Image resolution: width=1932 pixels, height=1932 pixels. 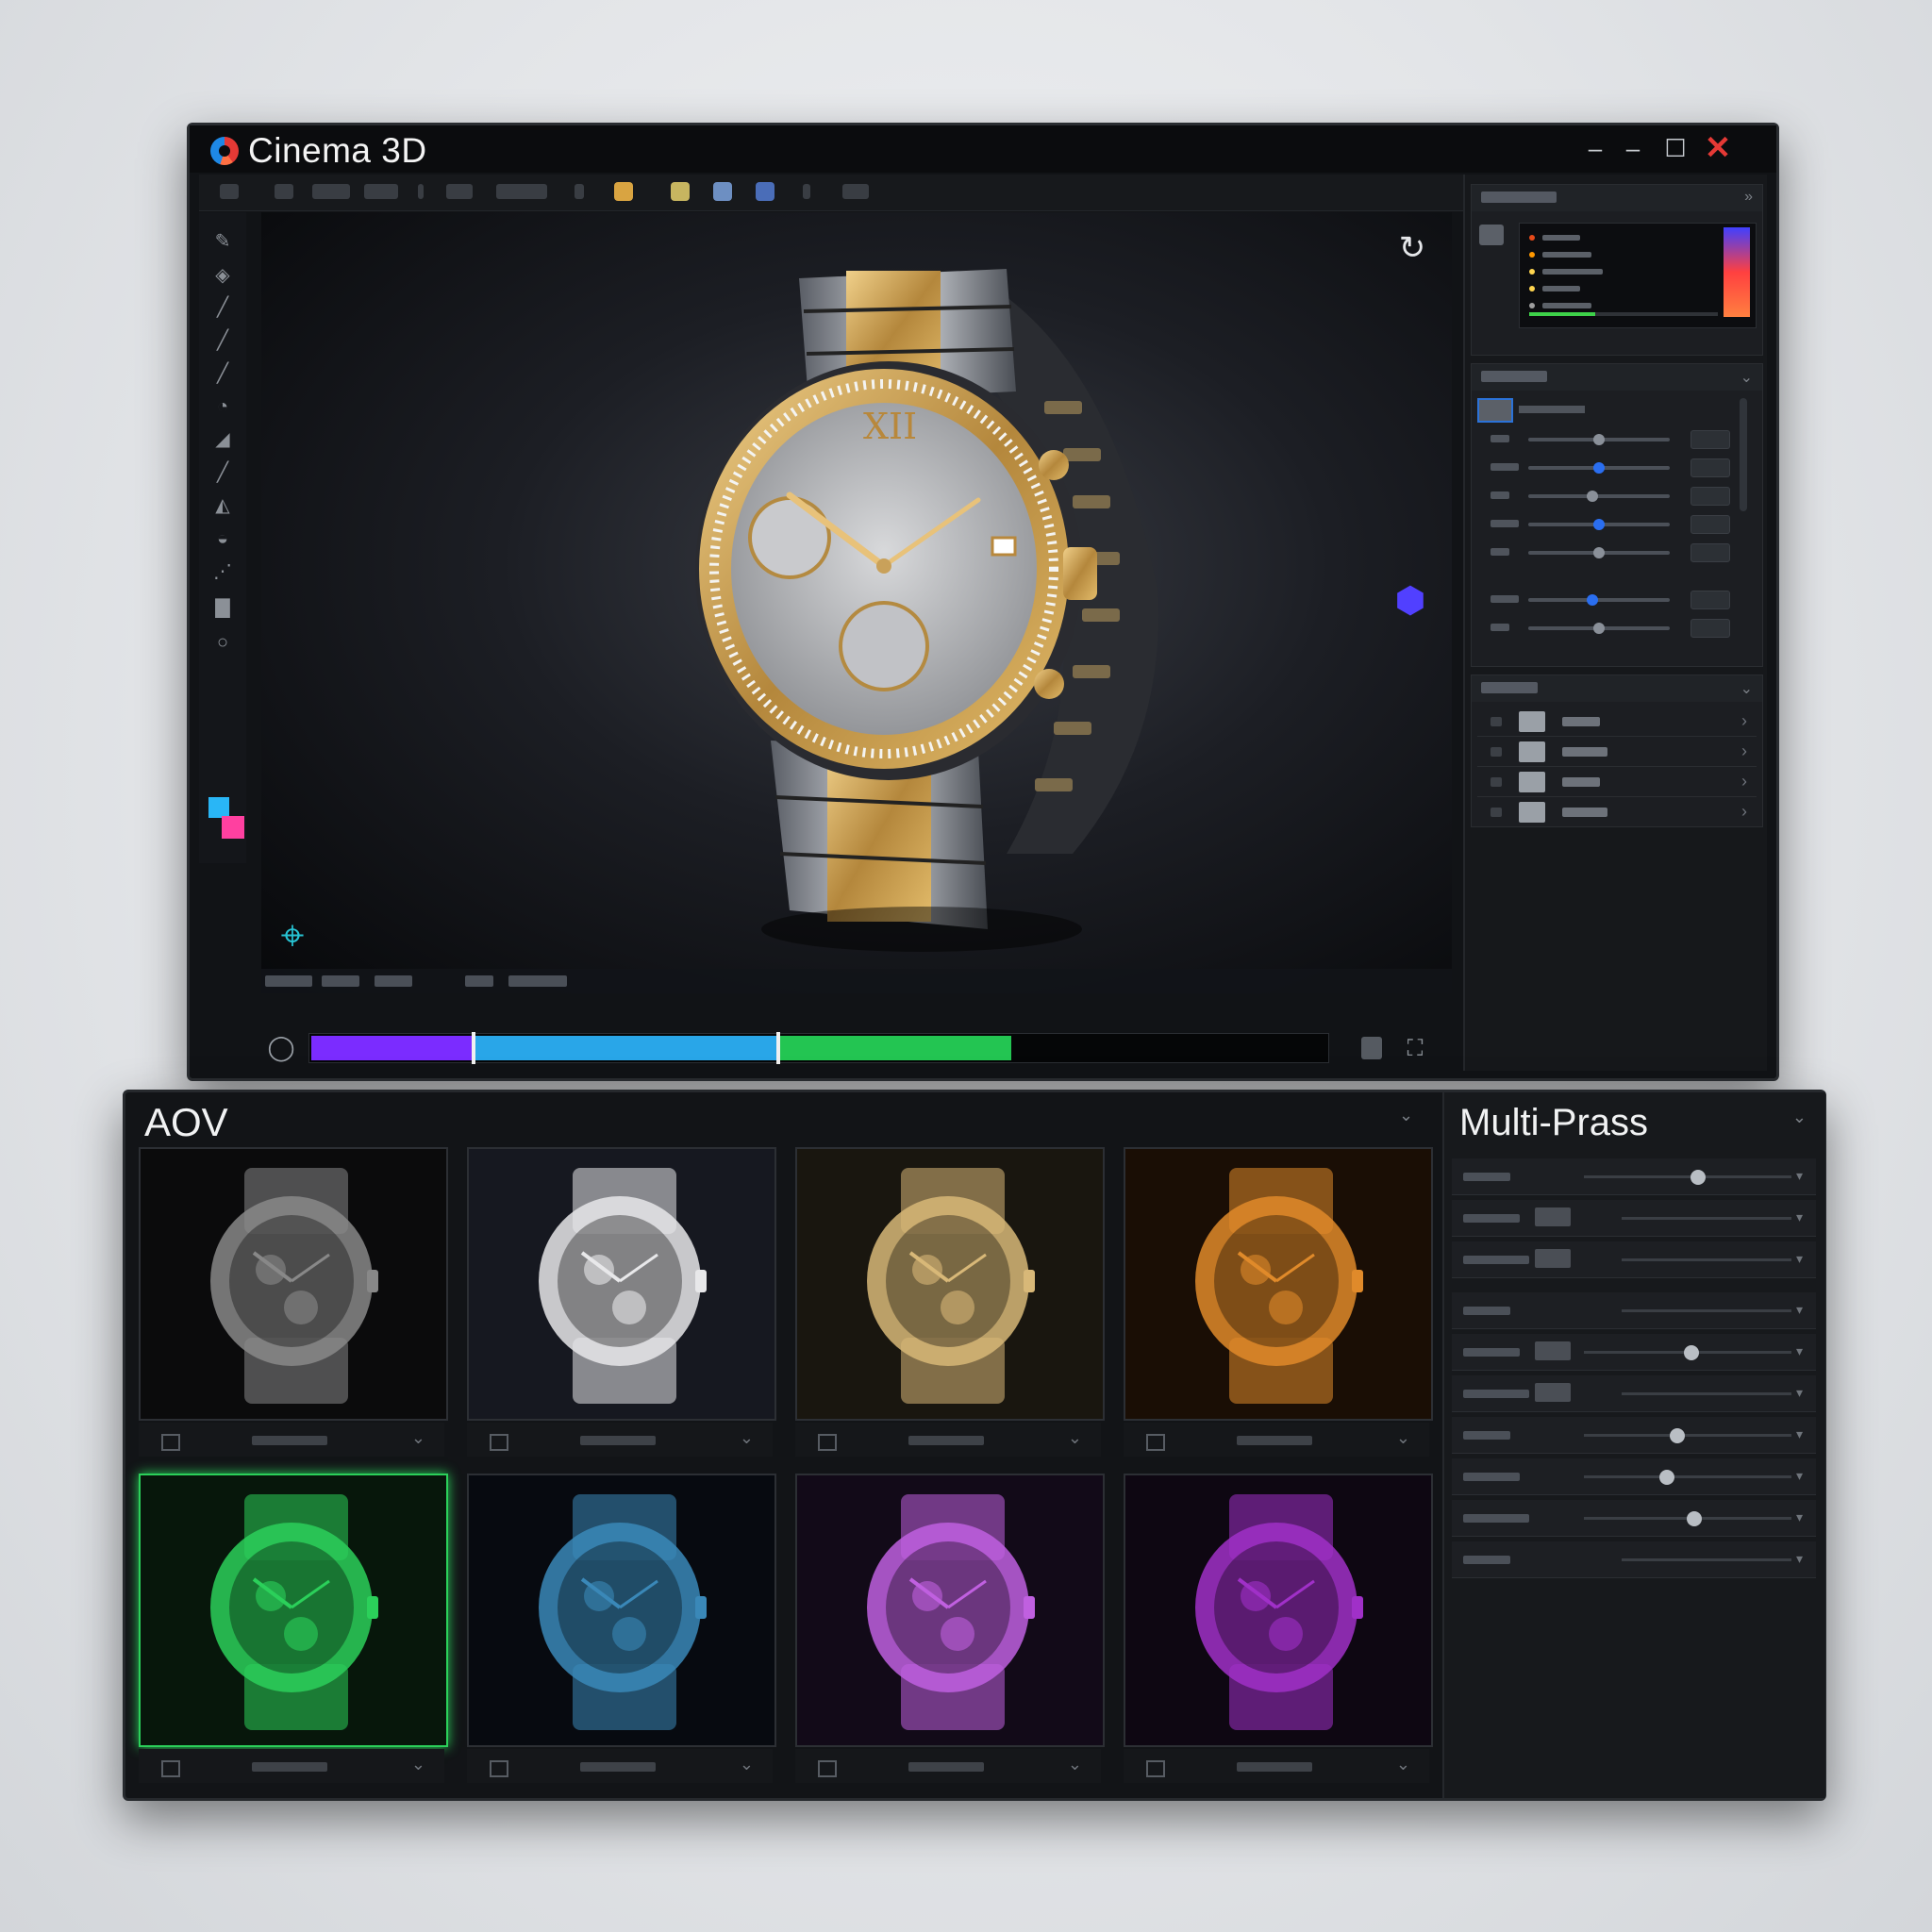 I want to click on color-graph, so click(x=1638, y=275).